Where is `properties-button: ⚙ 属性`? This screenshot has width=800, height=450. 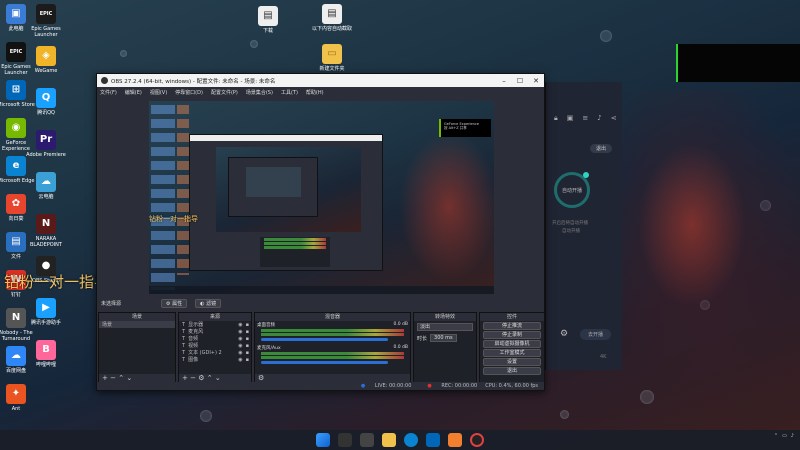
properties-button: ⚙ 属性 is located at coordinates (174, 303).